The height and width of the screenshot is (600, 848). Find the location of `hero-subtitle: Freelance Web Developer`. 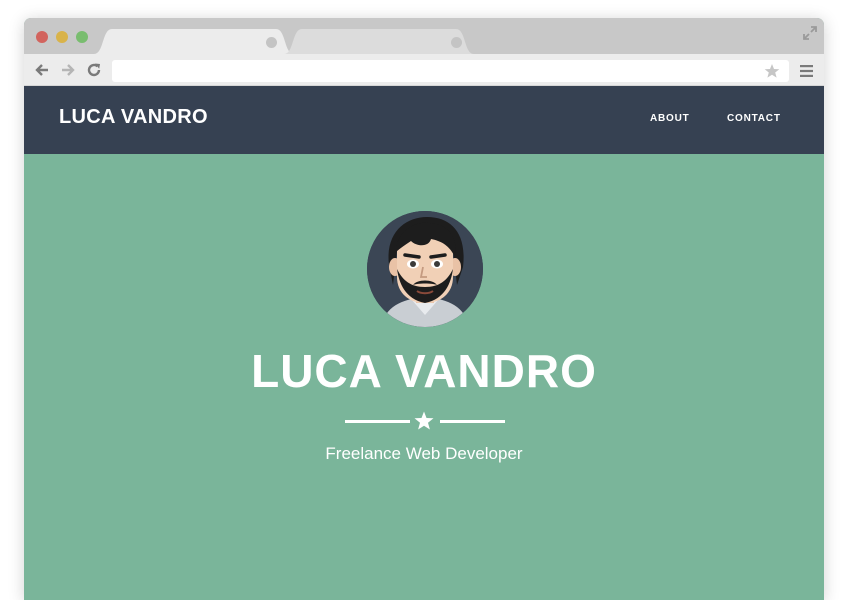

hero-subtitle: Freelance Web Developer is located at coordinates (424, 453).